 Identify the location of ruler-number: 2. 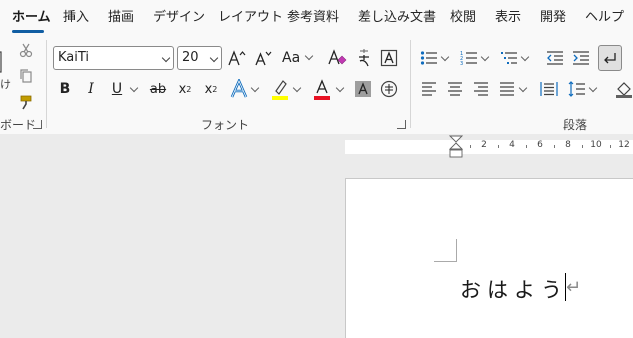
(484, 145).